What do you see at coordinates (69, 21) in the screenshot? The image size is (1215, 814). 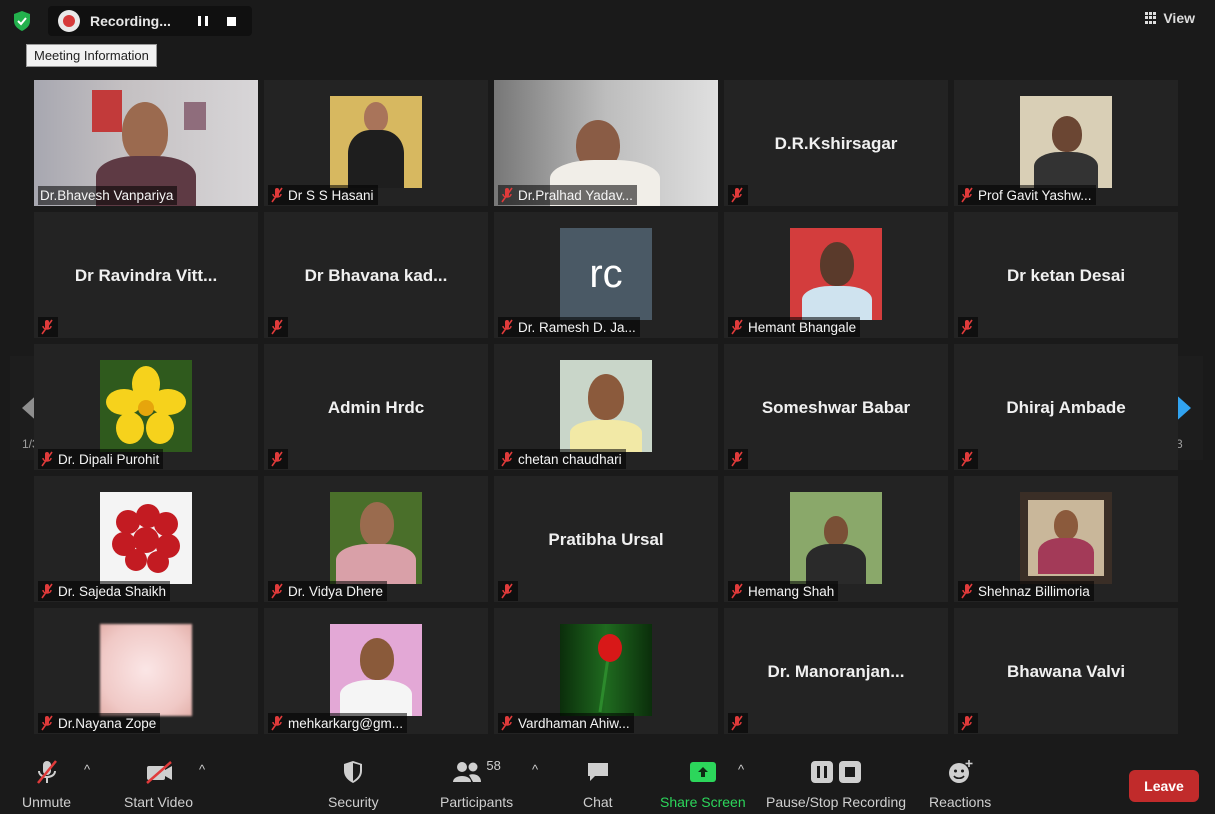 I see `recording-icon` at bounding box center [69, 21].